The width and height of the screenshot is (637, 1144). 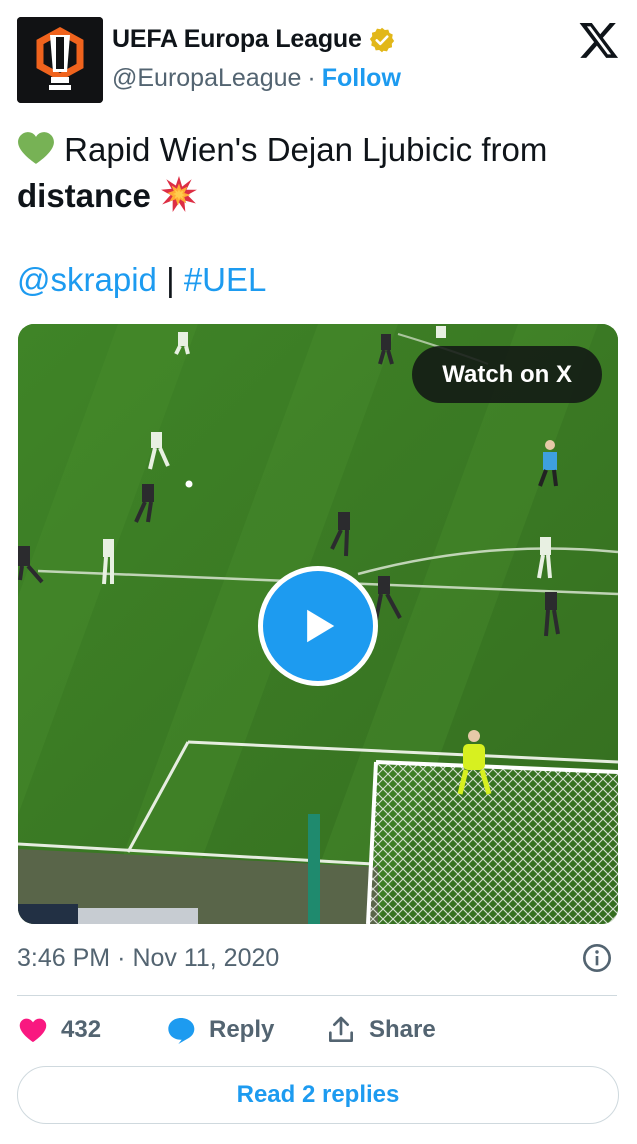 I want to click on hashtag-link: #UEL, so click(x=225, y=279).